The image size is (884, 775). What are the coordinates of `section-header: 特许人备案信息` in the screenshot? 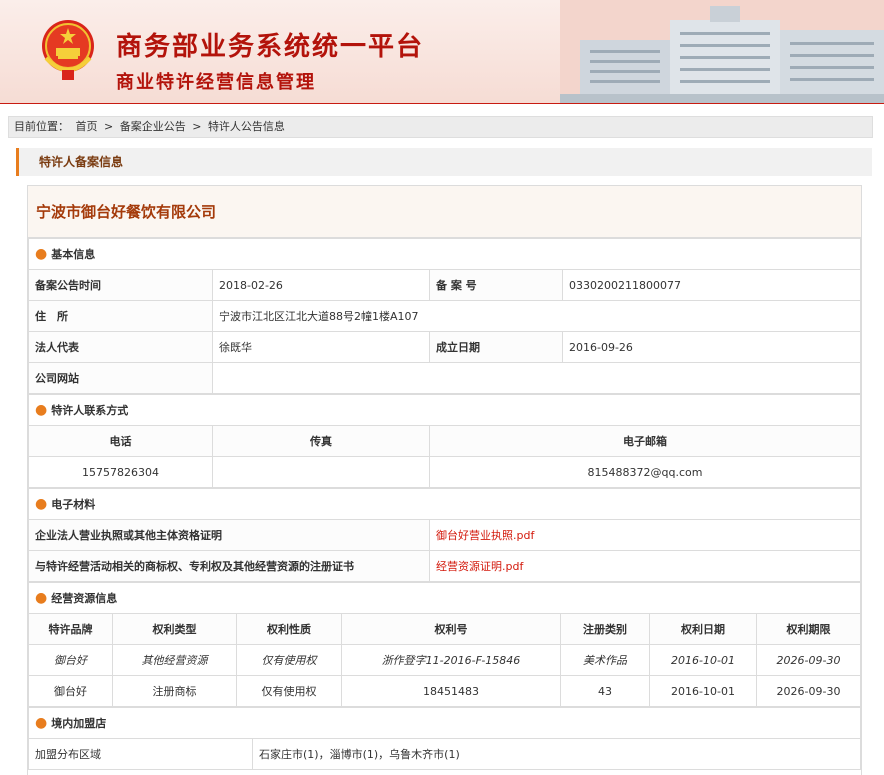 It's located at (444, 162).